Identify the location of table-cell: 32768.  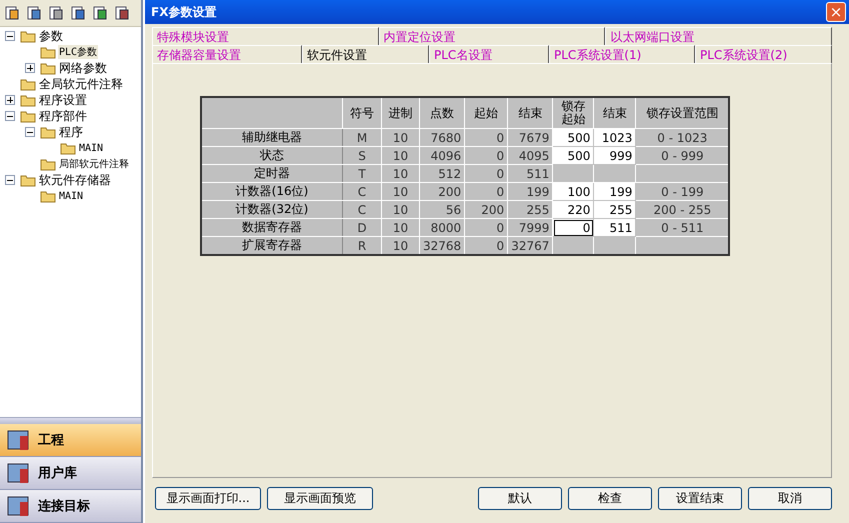
(442, 245).